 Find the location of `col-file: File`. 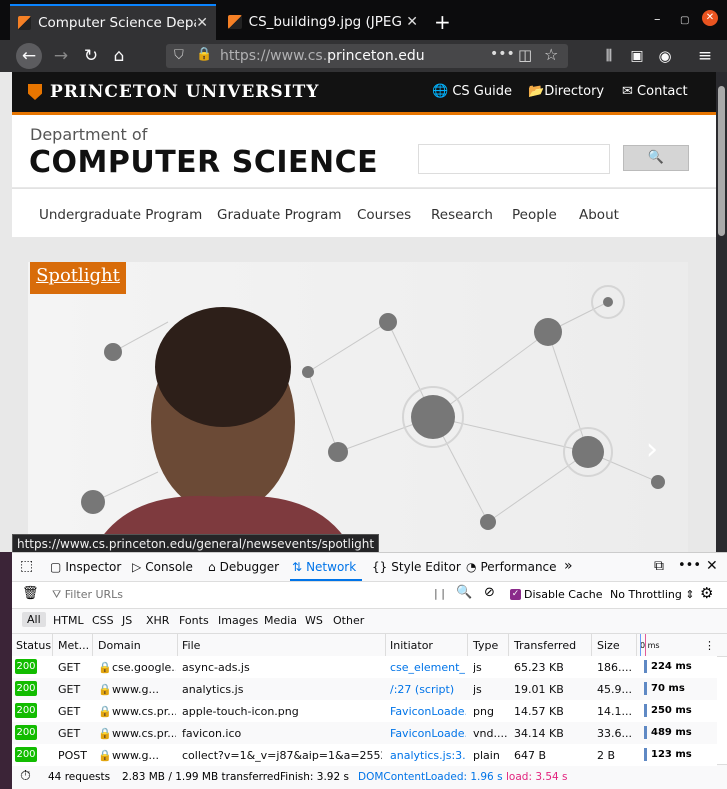

col-file: File is located at coordinates (191, 645).